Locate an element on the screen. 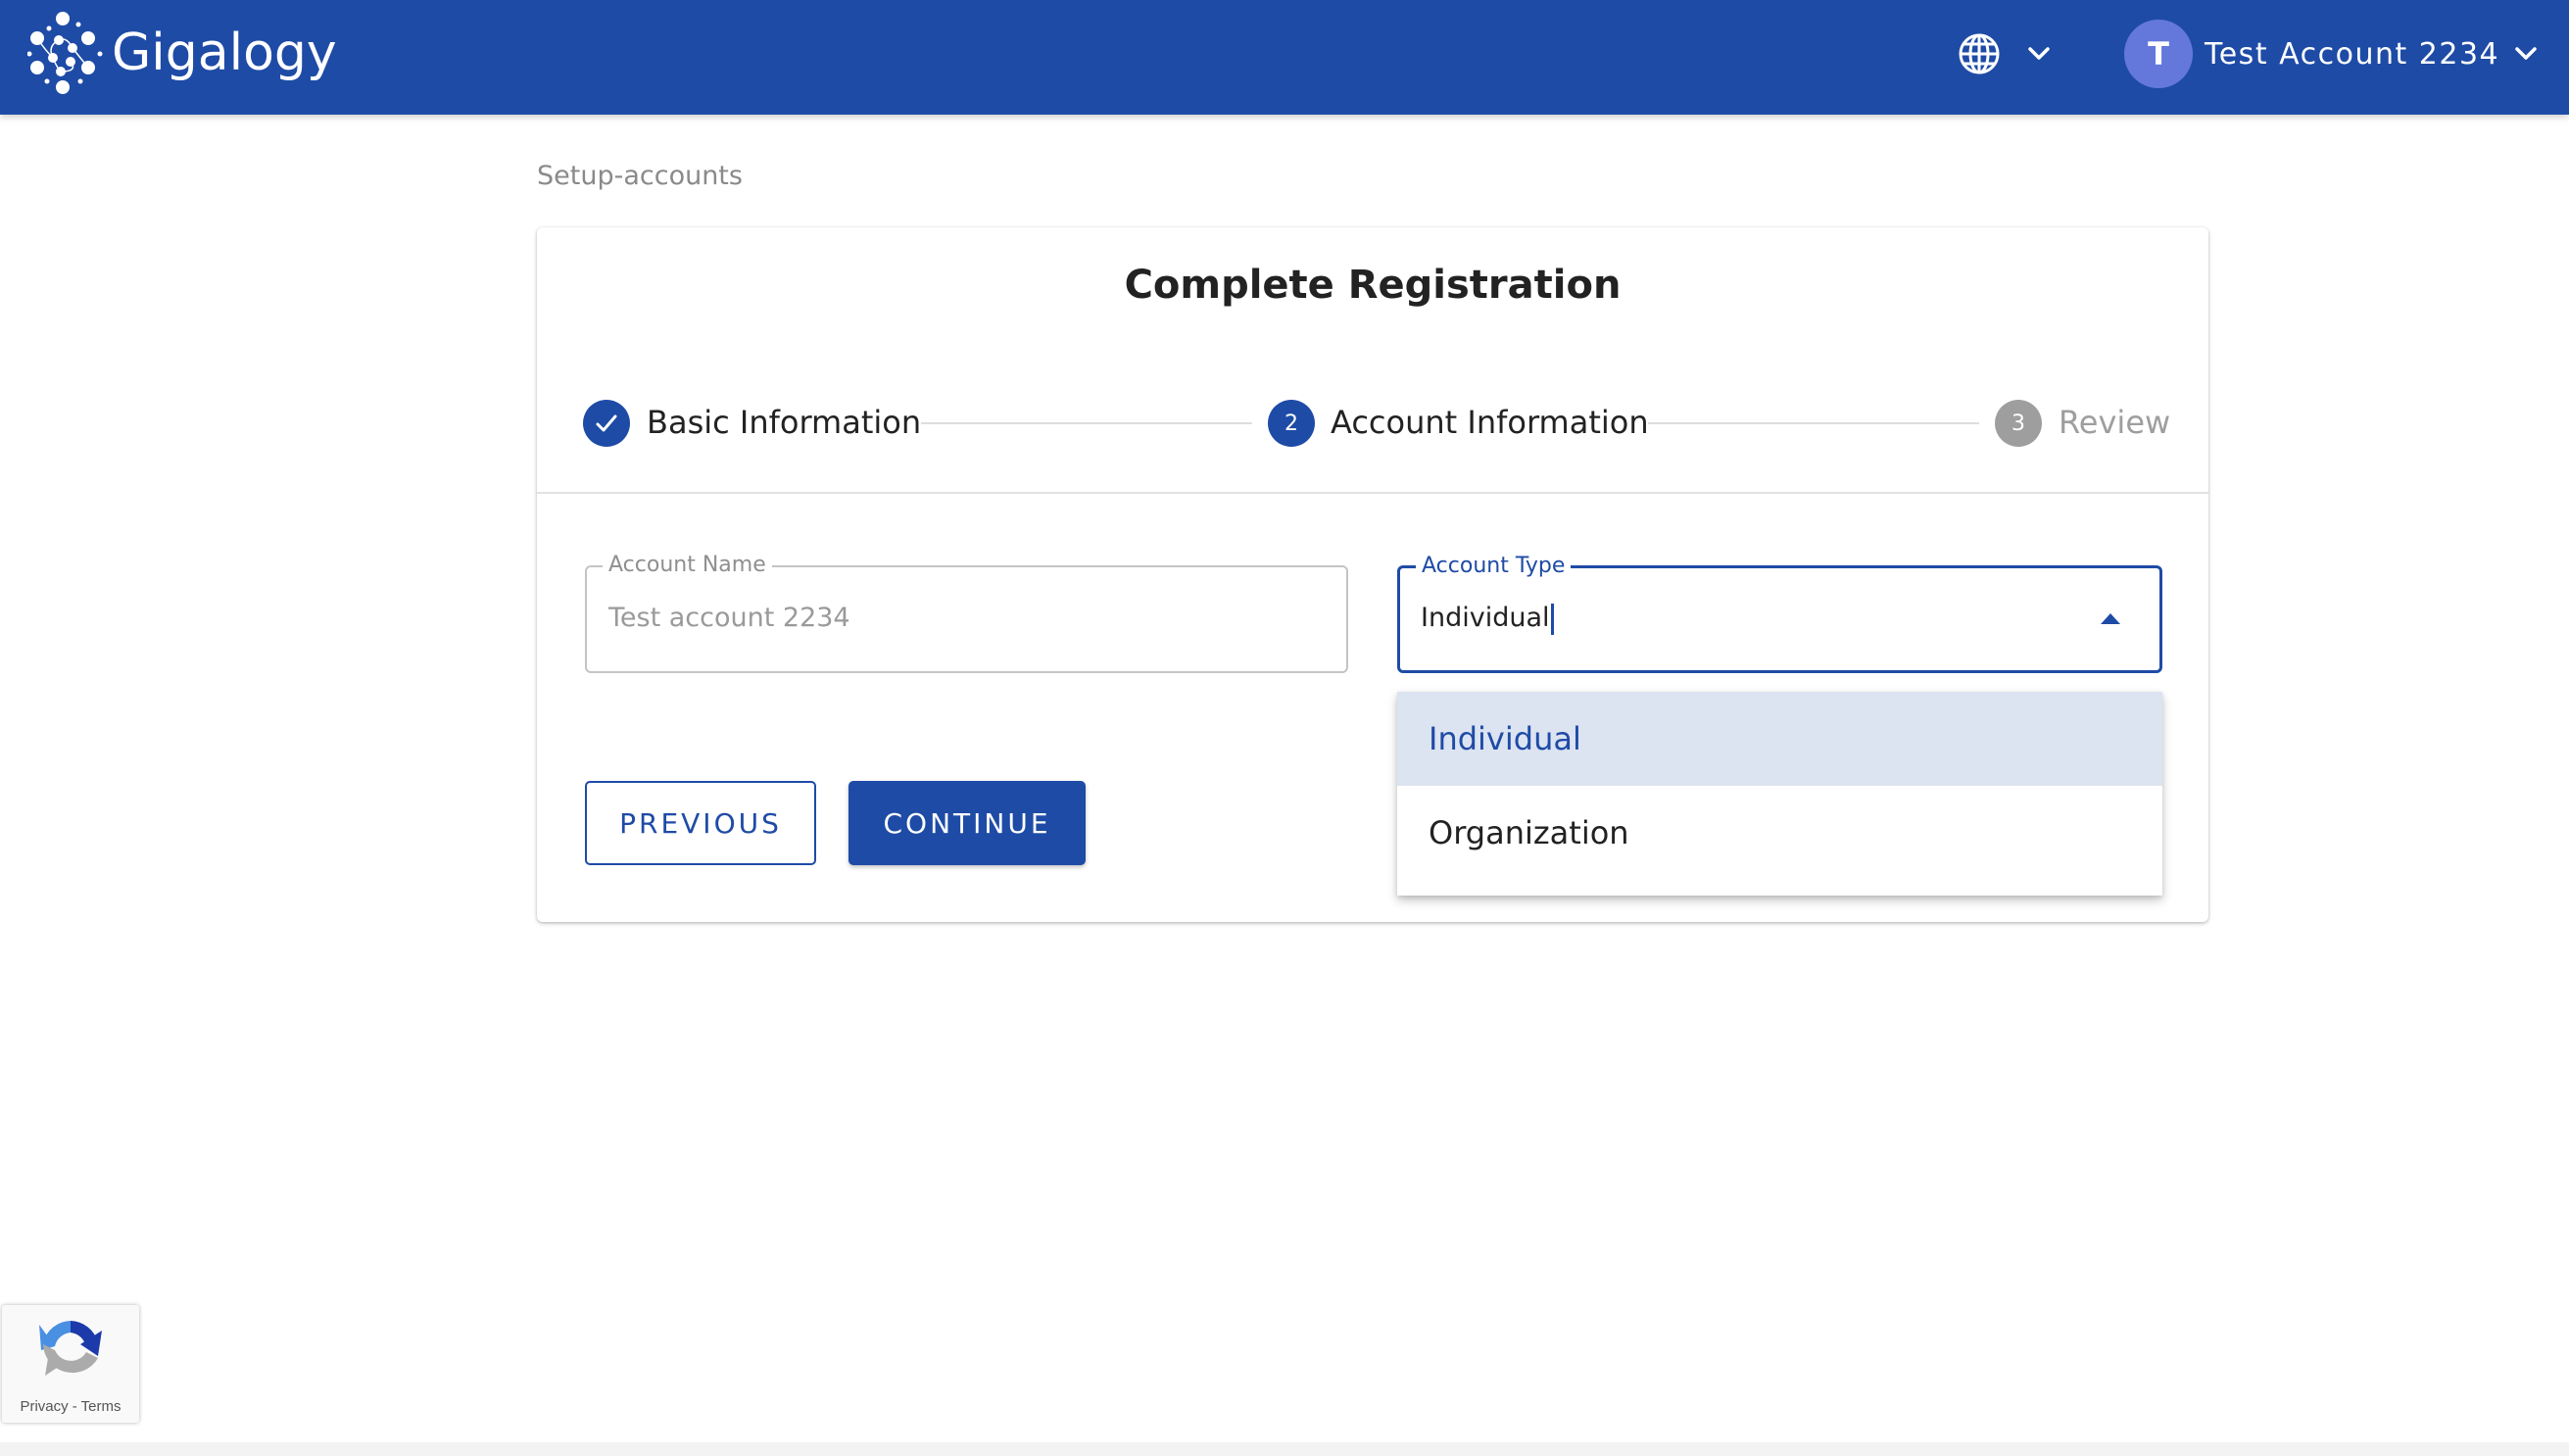 This screenshot has height=1456, width=2569. step-2-indicator: 2 is located at coordinates (1291, 423).